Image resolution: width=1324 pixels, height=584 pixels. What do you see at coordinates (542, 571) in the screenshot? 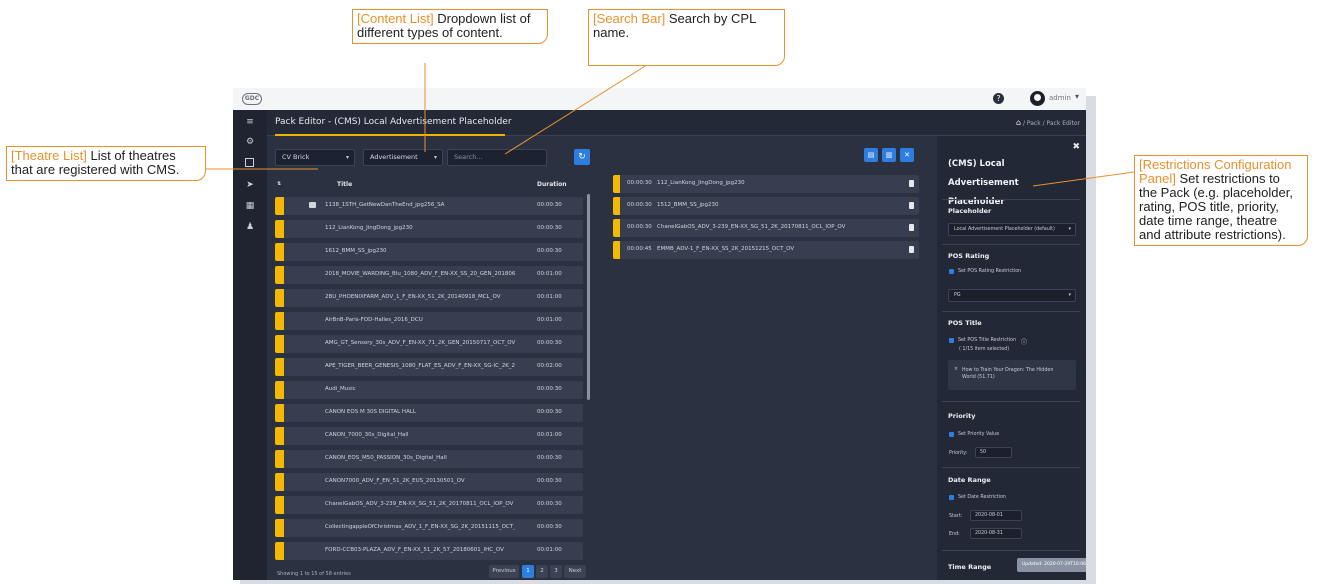
I see `pagination-page-2: 2` at bounding box center [542, 571].